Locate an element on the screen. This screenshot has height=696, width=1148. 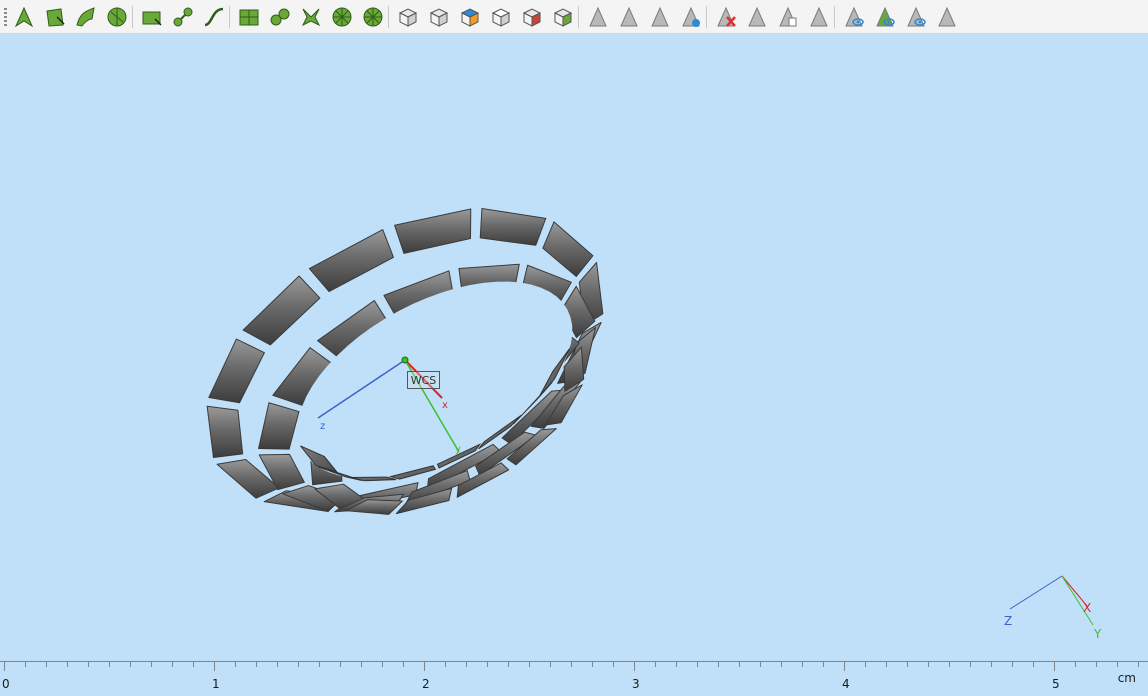
wheel-pick-button is located at coordinates (342, 17).